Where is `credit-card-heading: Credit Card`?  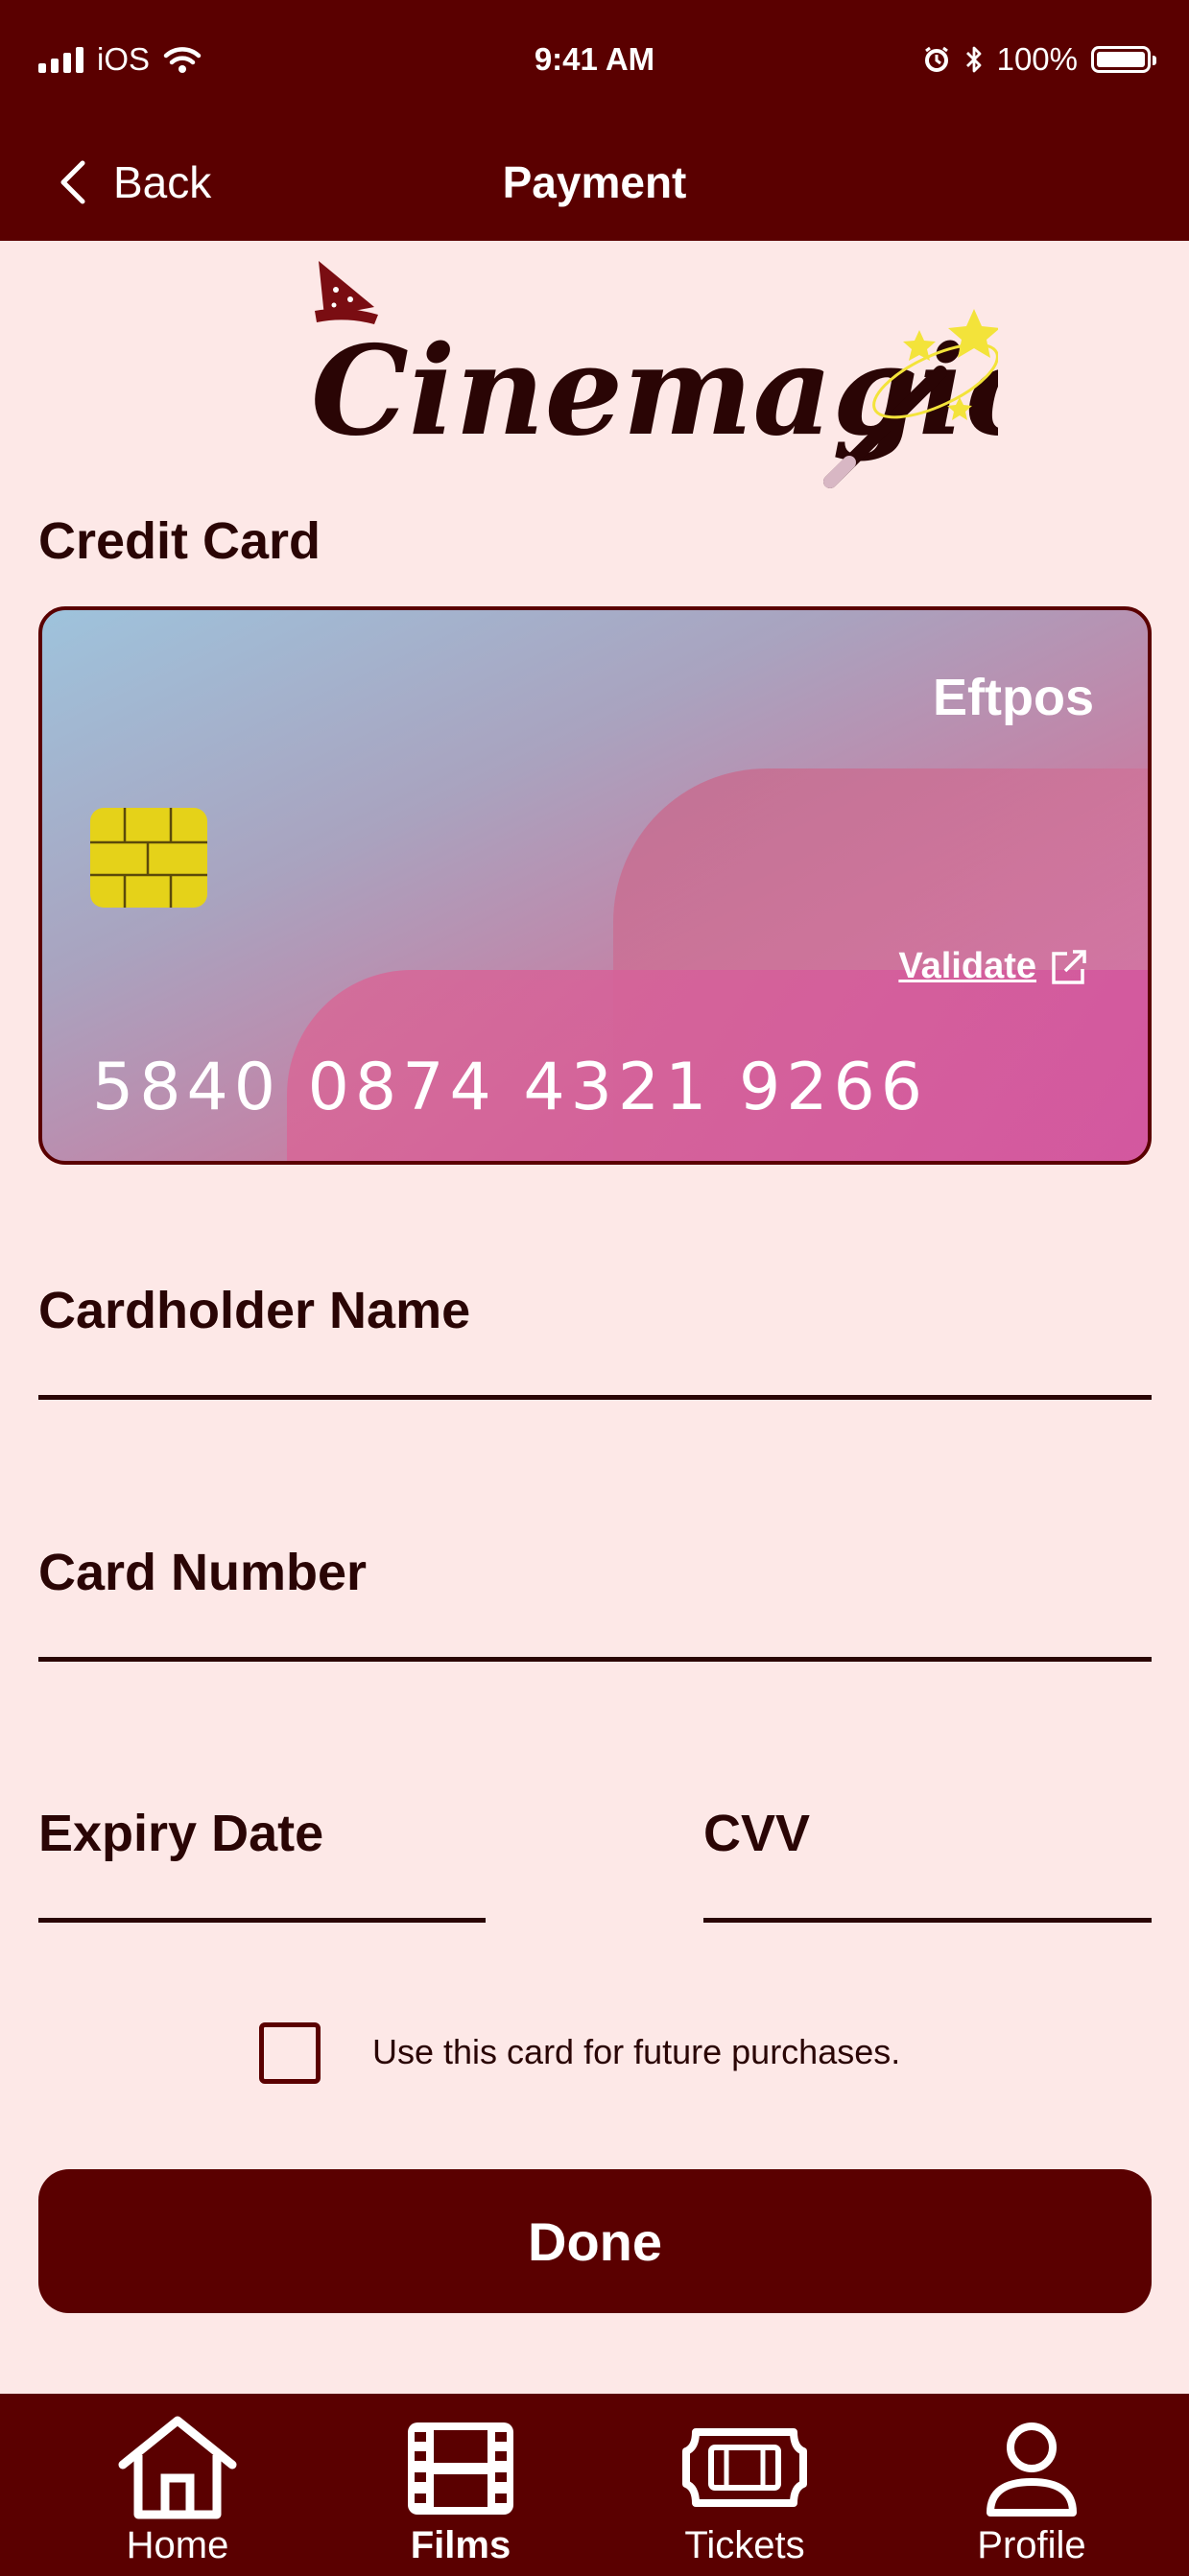 credit-card-heading: Credit Card is located at coordinates (179, 541).